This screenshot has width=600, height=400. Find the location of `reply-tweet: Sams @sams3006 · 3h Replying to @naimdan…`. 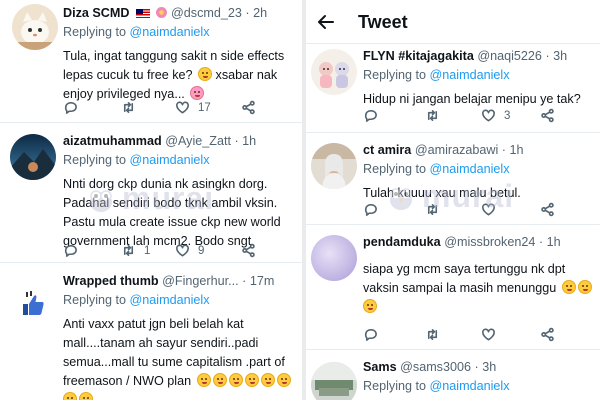

reply-tweet: Sams @sams3006 · 3h Replying to @naimdan… is located at coordinates (453, 375).